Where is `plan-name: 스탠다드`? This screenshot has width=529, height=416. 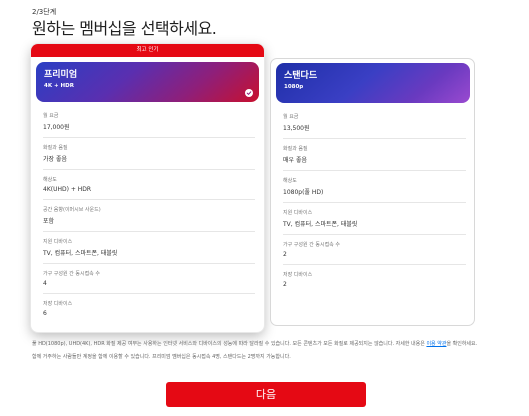
plan-name: 스탠다드 is located at coordinates (301, 76).